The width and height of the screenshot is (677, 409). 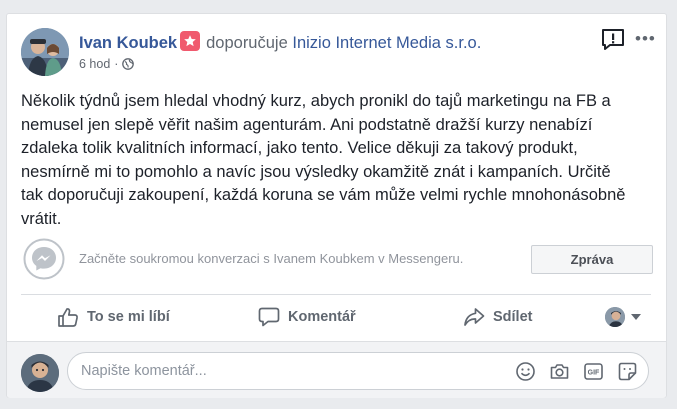 What do you see at coordinates (613, 40) in the screenshot?
I see `report-icon` at bounding box center [613, 40].